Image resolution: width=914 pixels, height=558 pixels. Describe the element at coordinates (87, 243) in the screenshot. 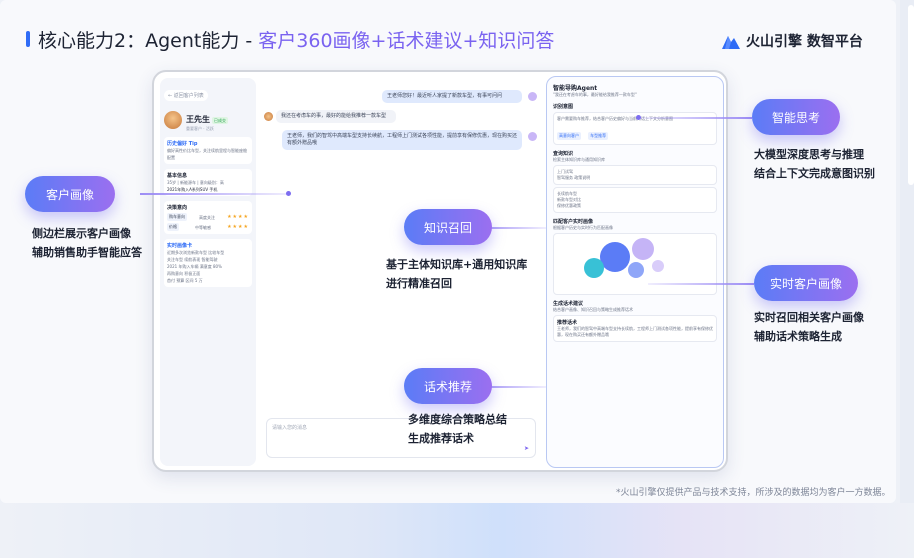

I see `desc-customer-portrait: 侧边栏展示客户画像 辅助销售助手智能应答` at that location.